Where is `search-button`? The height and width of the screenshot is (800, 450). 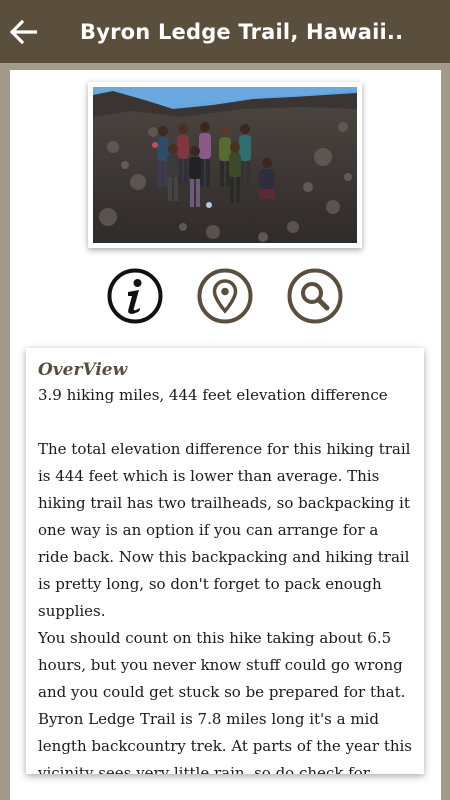 search-button is located at coordinates (315, 296).